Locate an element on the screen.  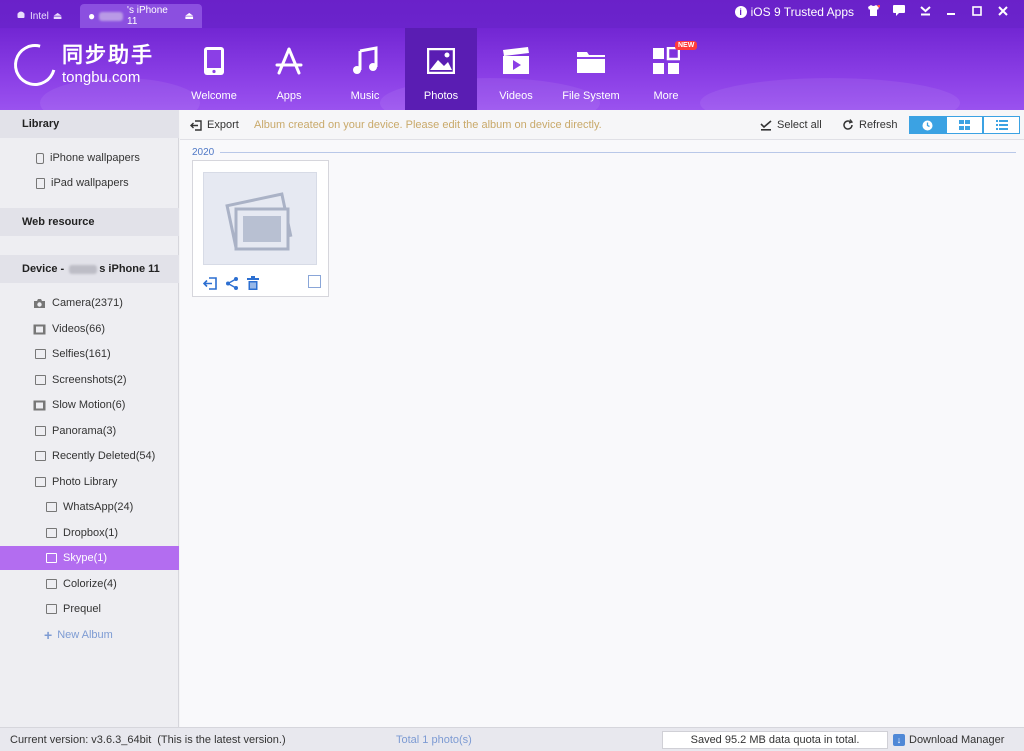
film-icon is located at coordinates (39, 405).